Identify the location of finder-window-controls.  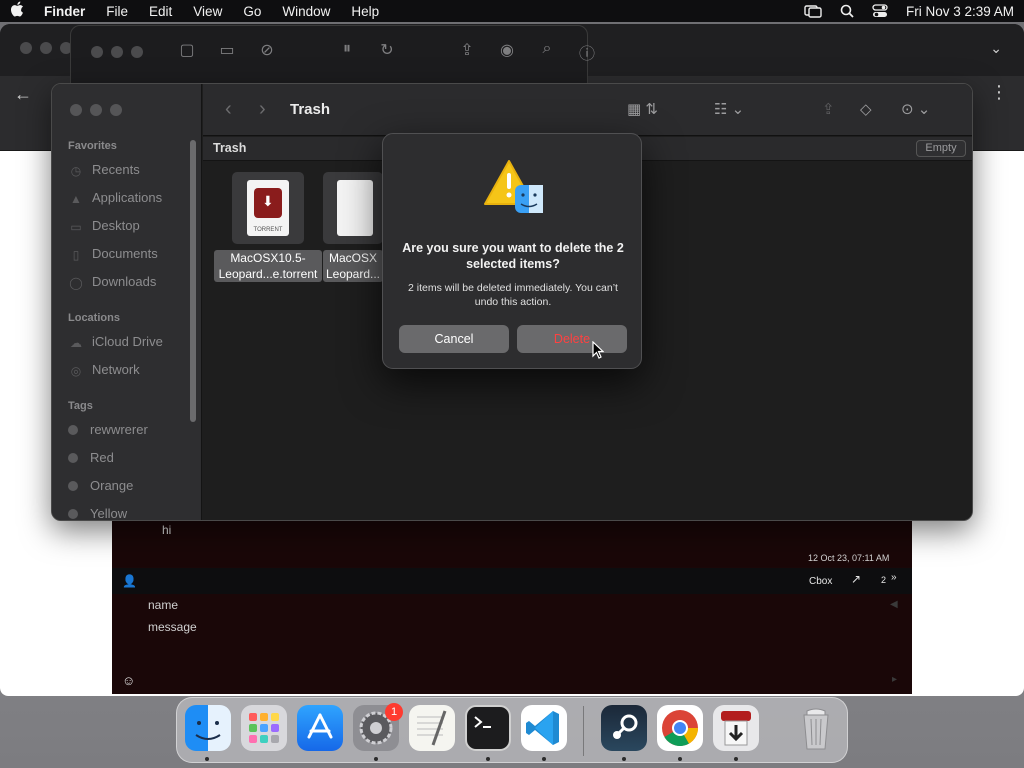
(96, 110).